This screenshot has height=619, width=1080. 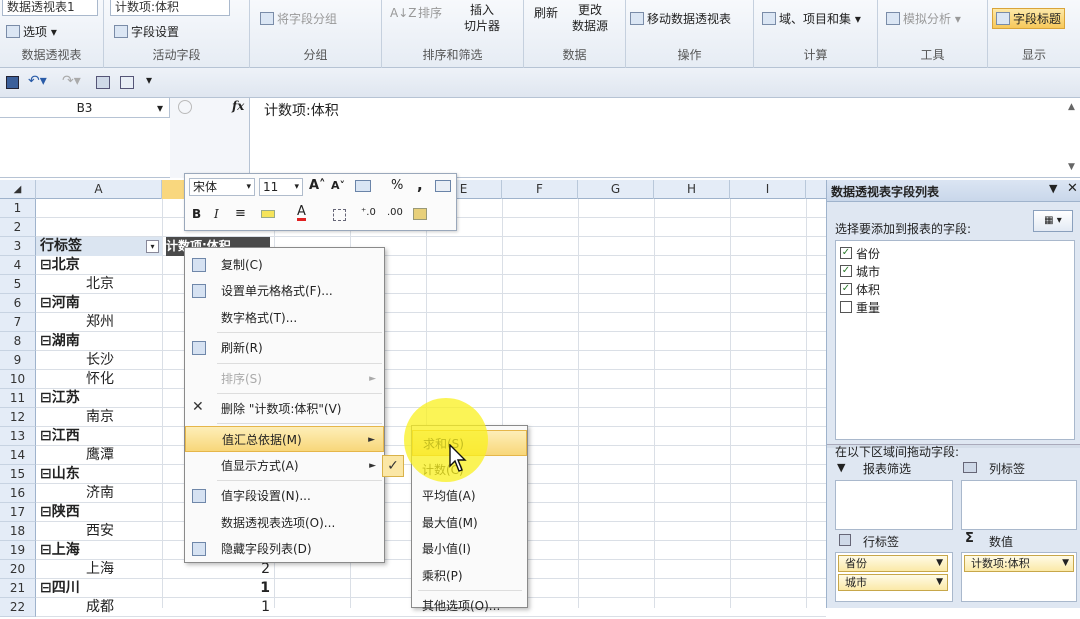 What do you see at coordinates (420, 214) in the screenshot?
I see `eraser-icon` at bounding box center [420, 214].